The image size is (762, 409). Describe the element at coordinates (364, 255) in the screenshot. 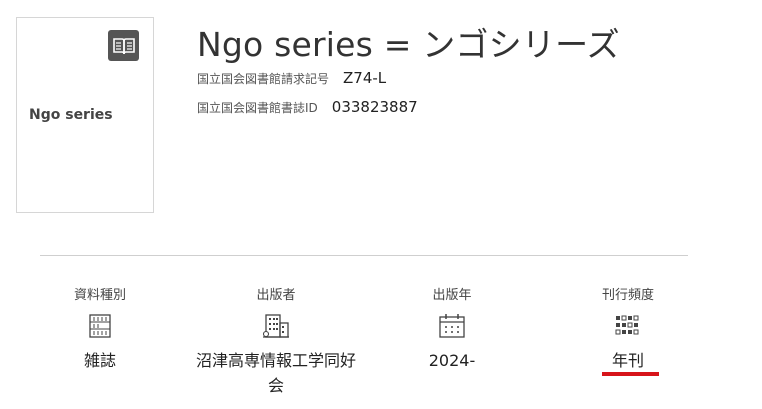

I see `section-divider` at that location.